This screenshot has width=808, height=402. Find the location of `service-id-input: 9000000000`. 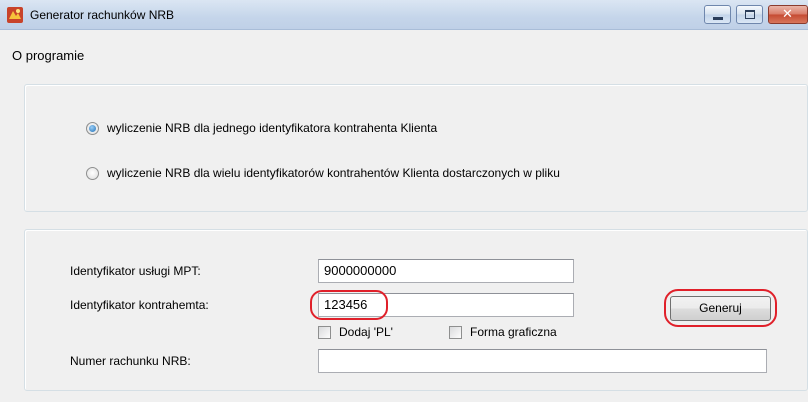

service-id-input: 9000000000 is located at coordinates (446, 271).